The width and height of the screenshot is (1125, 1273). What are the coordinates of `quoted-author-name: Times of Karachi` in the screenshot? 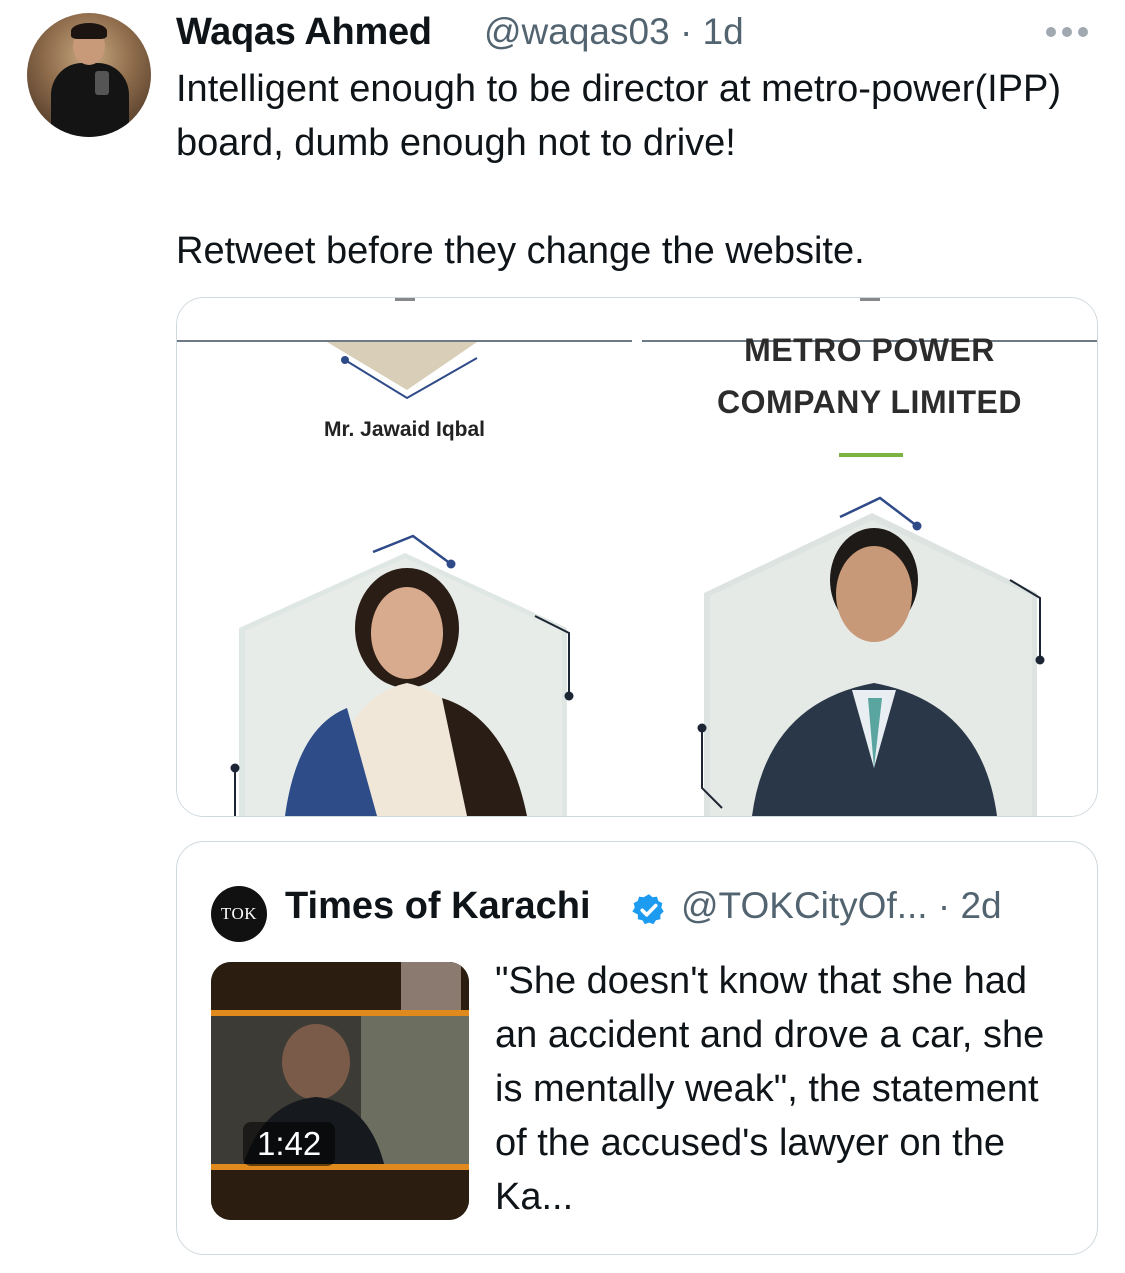 It's located at (438, 906).